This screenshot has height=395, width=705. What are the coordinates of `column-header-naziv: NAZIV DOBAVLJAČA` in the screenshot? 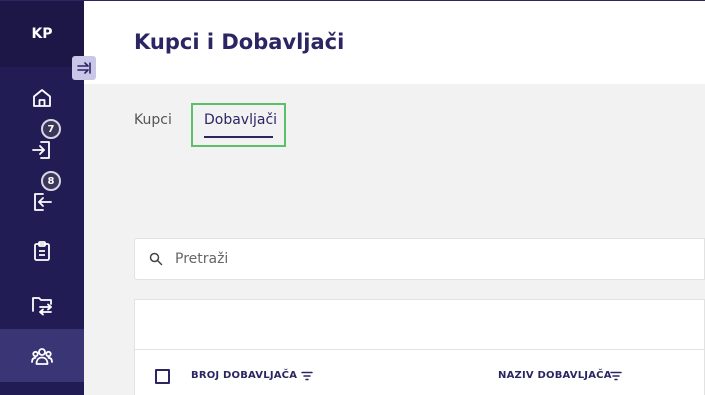 It's located at (555, 375).